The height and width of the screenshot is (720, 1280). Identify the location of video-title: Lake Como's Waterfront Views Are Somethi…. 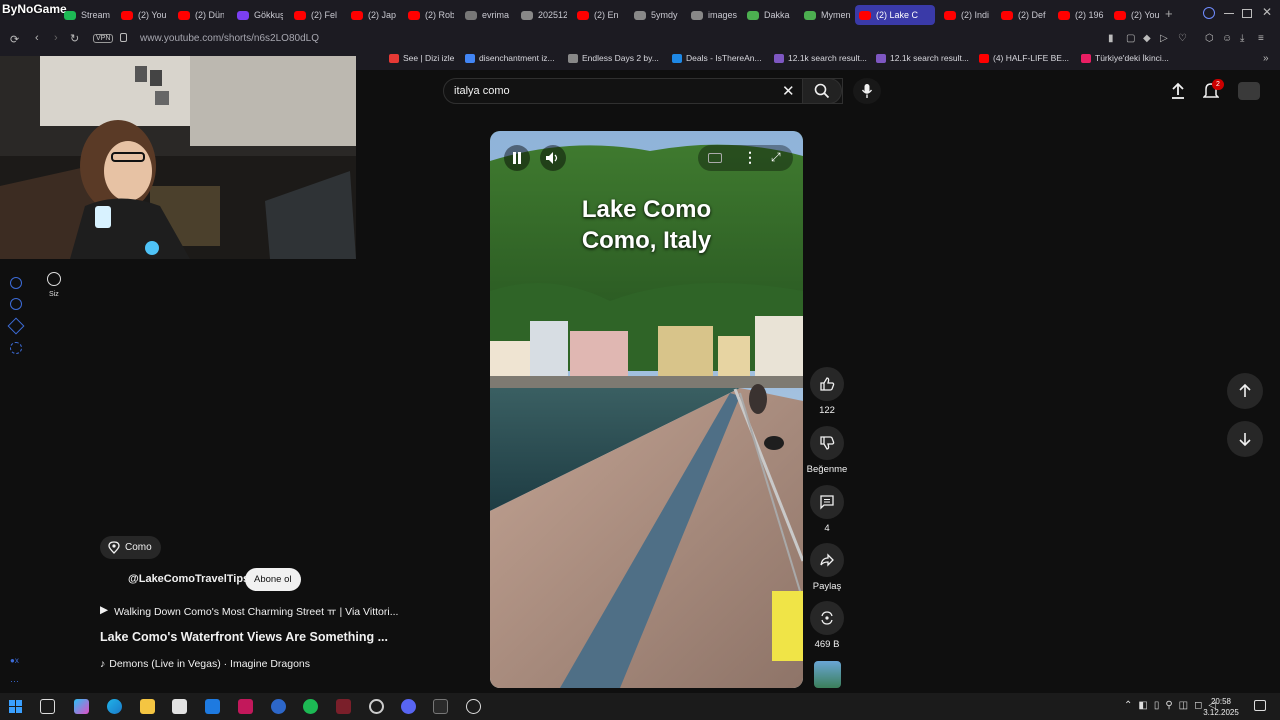
(244, 637).